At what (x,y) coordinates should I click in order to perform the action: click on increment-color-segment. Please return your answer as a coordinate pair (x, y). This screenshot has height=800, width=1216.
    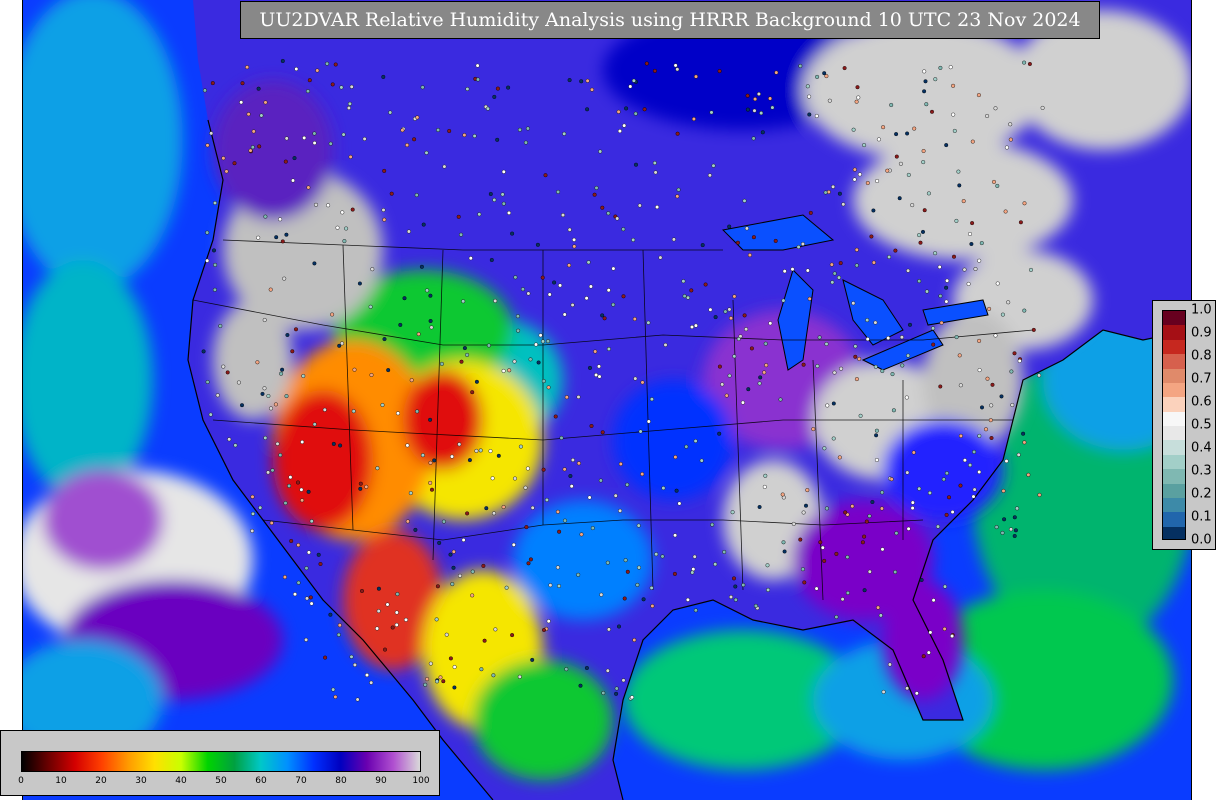
    Looking at the image, I should click on (1174, 476).